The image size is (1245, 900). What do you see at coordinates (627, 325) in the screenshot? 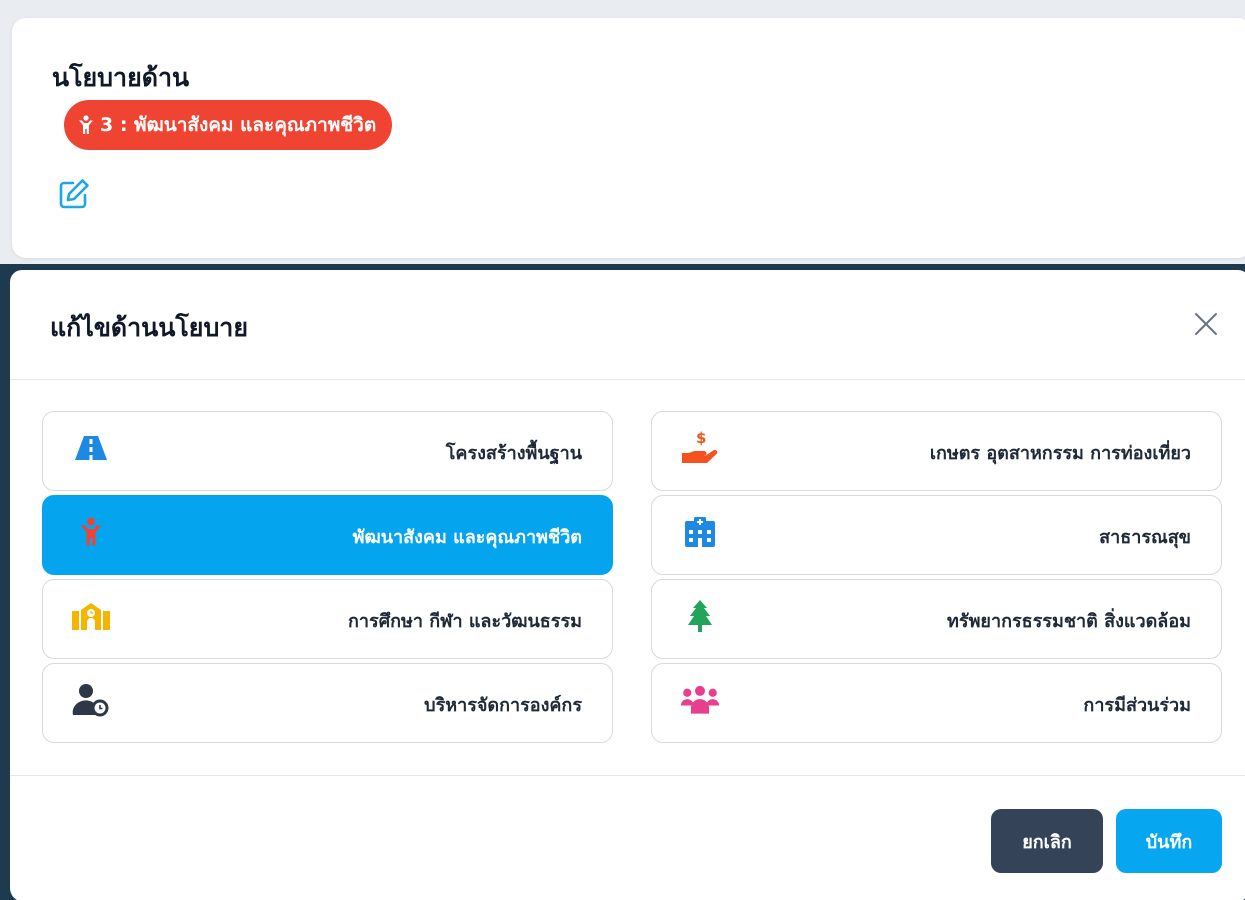
I see `modal-header: แก้ไขด้านนโยบาย` at bounding box center [627, 325].